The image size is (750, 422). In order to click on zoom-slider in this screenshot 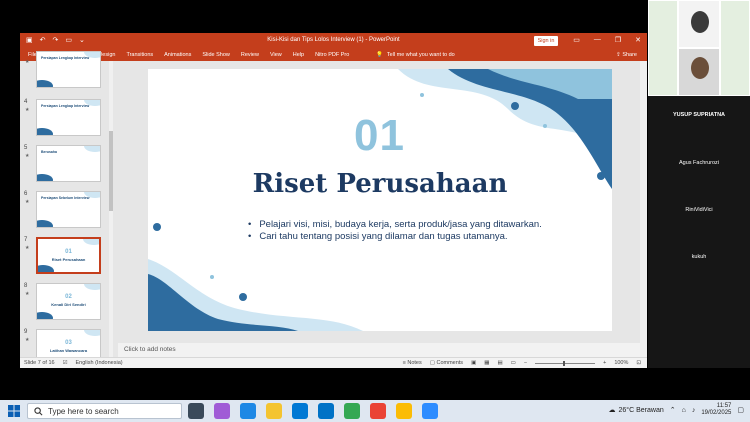, I will do `click(565, 363)`.